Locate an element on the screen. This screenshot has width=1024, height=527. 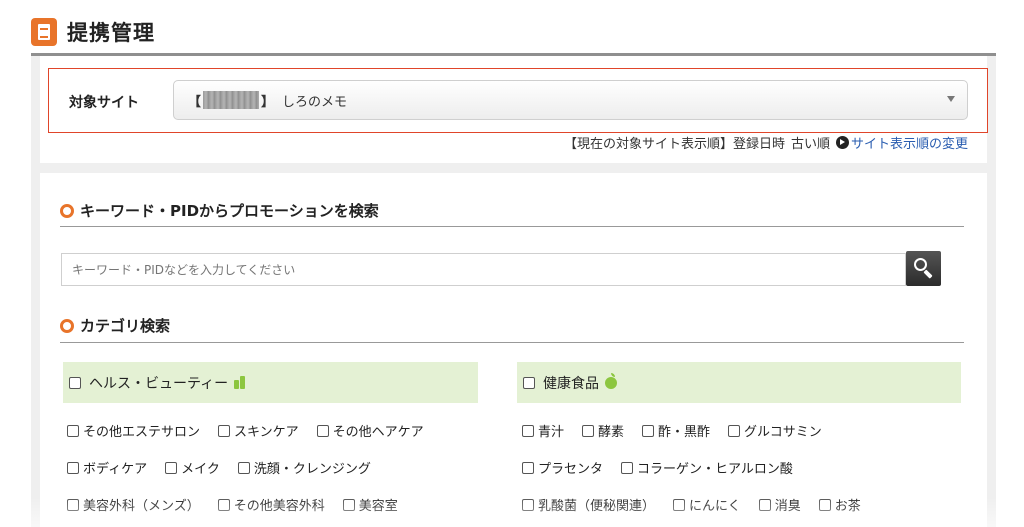
category-row: 美容外科（メンズ） その他美容外科 美容室 is located at coordinates (241, 504).